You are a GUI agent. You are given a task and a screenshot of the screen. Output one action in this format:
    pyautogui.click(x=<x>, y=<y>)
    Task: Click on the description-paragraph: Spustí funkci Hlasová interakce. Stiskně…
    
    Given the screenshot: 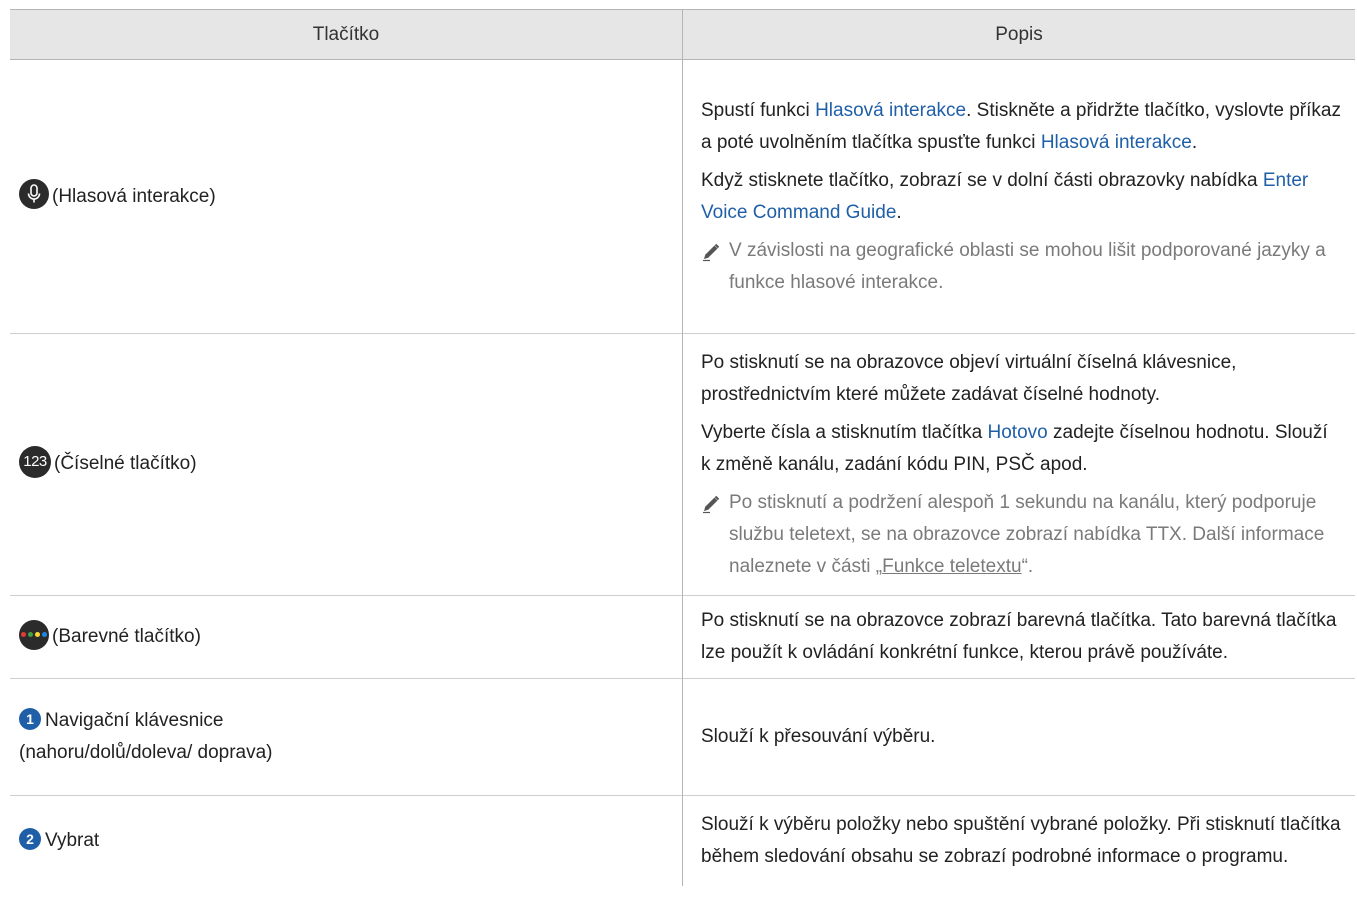 What is the action you would take?
    pyautogui.click(x=1021, y=127)
    